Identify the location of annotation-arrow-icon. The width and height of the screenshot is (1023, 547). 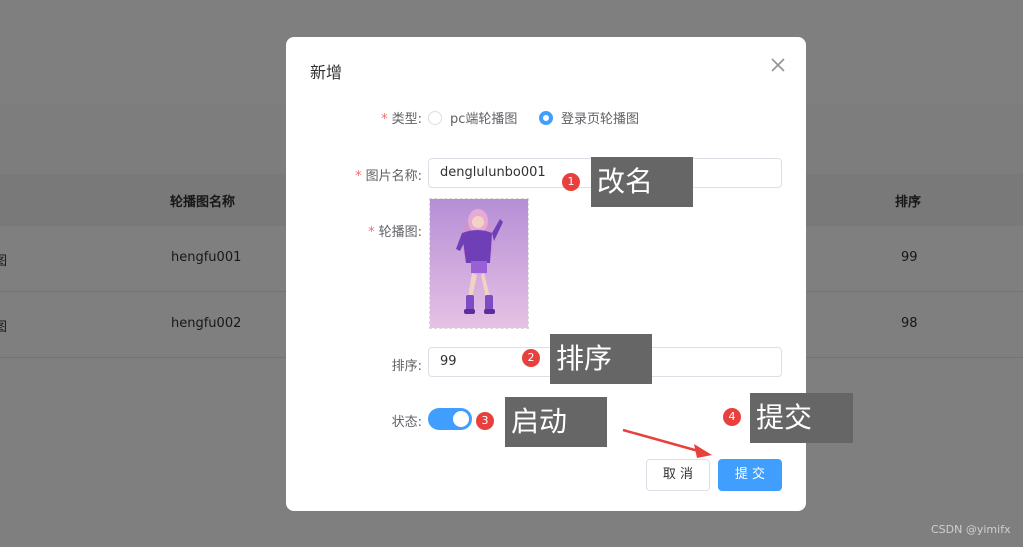
(667, 443).